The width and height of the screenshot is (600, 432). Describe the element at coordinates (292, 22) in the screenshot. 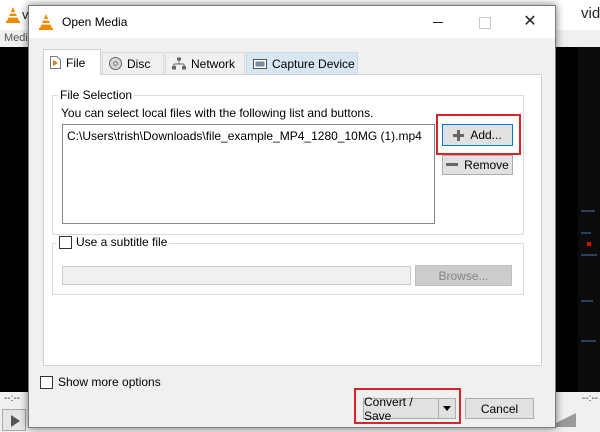

I see `dialog-titlebar: Open Media ✕` at that location.